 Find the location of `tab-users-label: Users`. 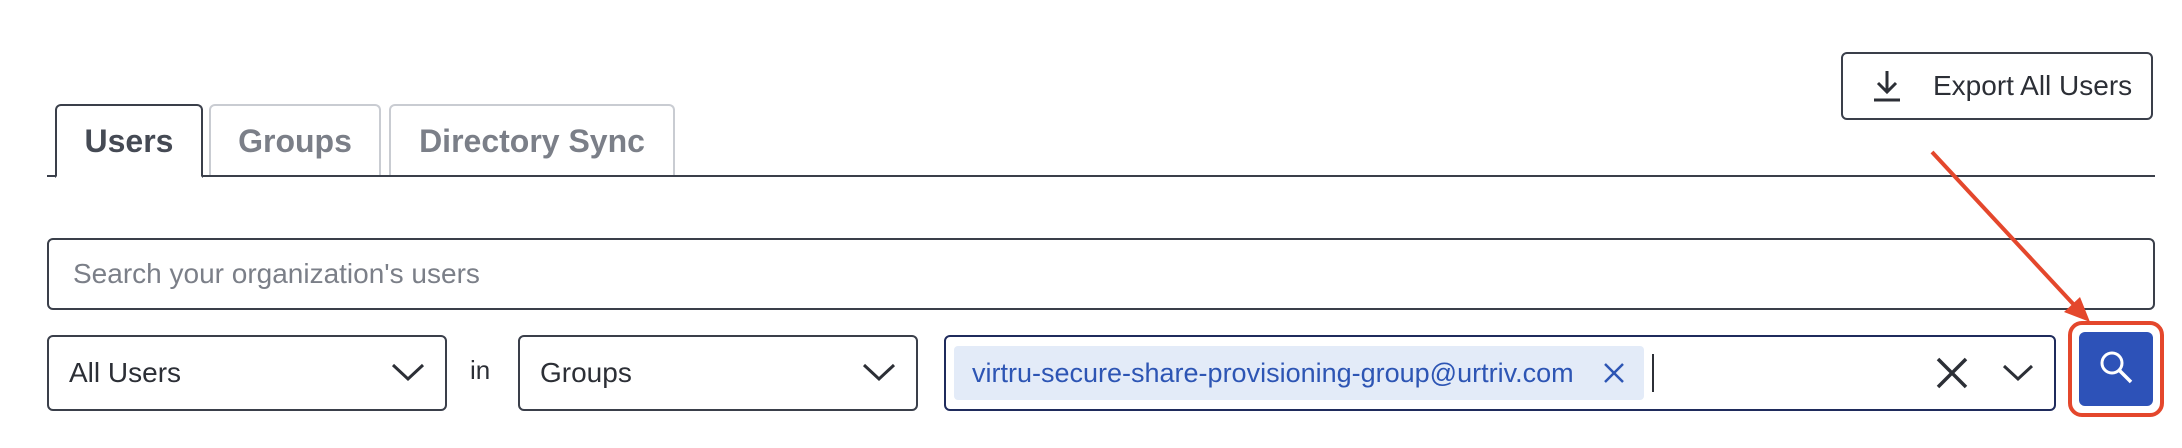

tab-users-label: Users is located at coordinates (129, 140).